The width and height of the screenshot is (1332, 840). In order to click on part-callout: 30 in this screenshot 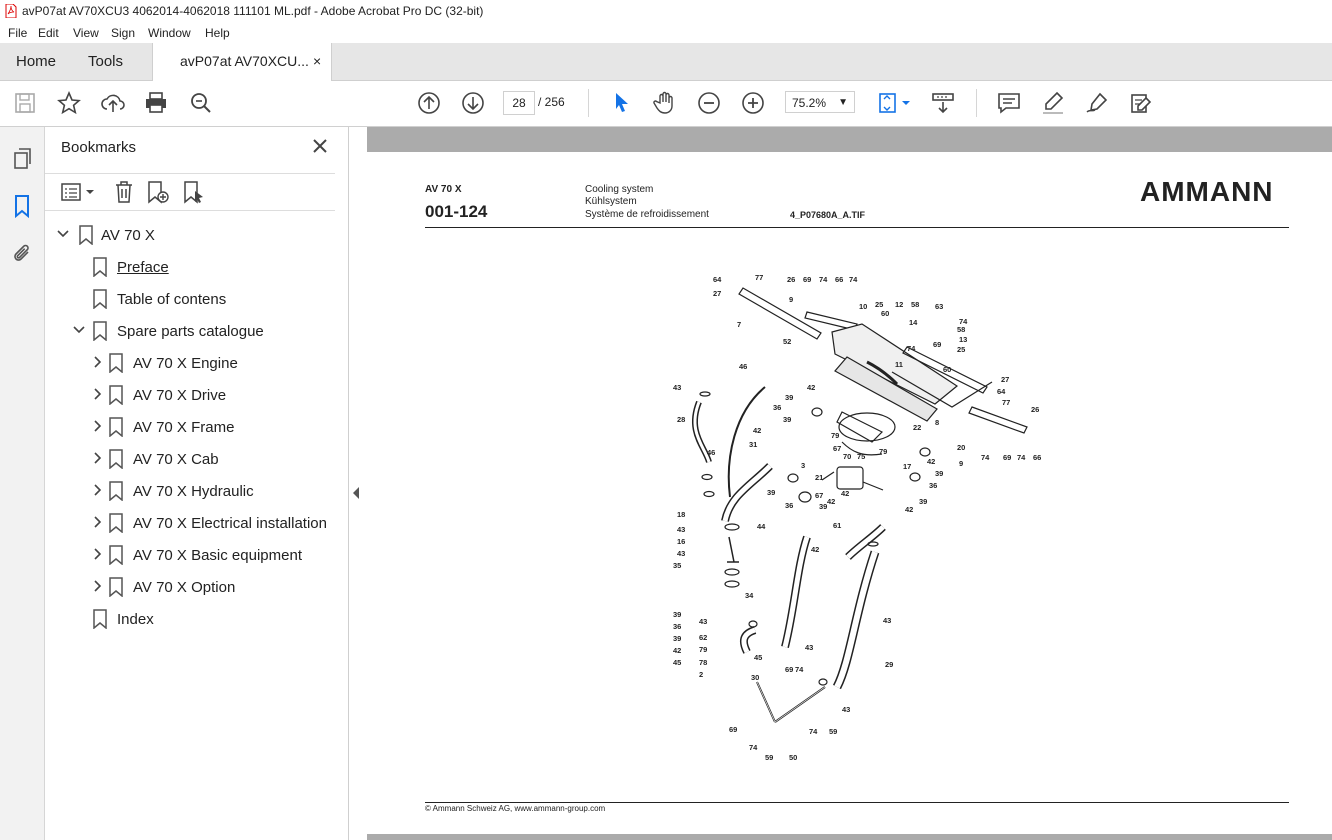, I will do `click(755, 677)`.